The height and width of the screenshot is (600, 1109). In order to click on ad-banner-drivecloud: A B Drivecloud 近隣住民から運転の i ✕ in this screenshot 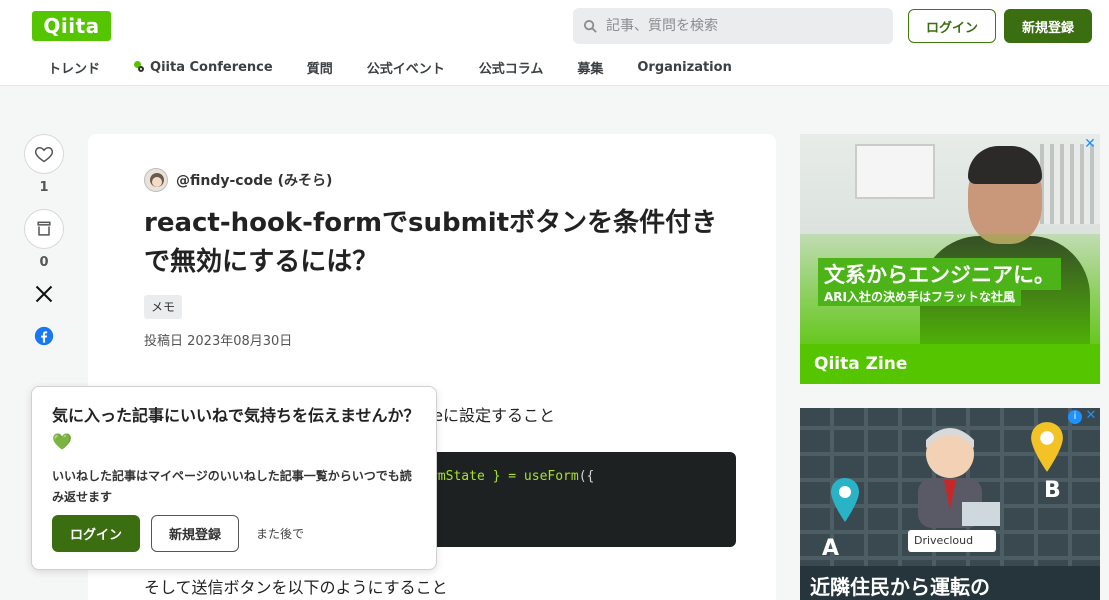, I will do `click(950, 504)`.